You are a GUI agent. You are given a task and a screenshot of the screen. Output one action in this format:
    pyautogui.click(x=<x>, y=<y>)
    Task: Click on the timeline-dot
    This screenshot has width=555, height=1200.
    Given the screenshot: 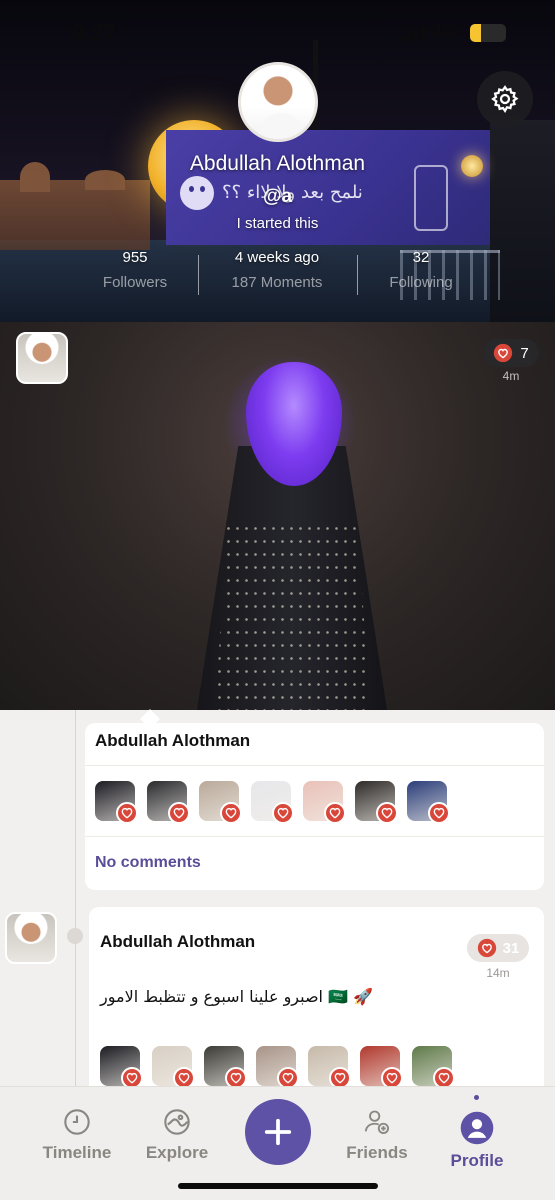 What is the action you would take?
    pyautogui.click(x=75, y=936)
    